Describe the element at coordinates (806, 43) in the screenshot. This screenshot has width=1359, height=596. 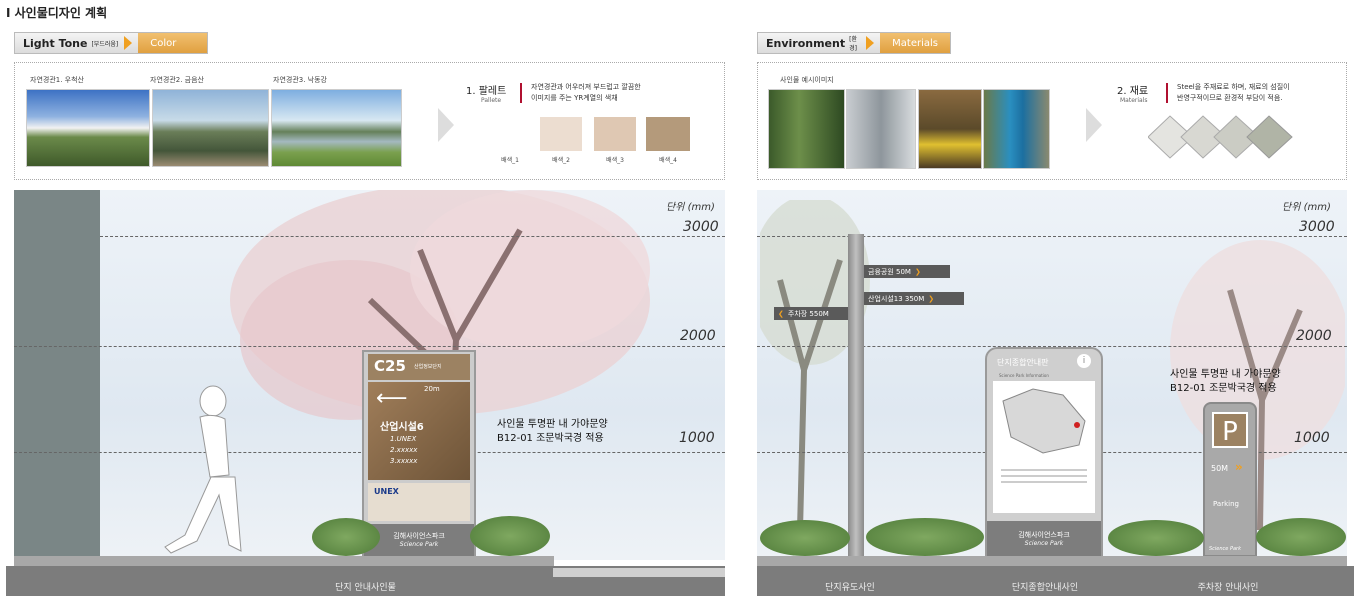
I see `tab-main-label: Environment` at that location.